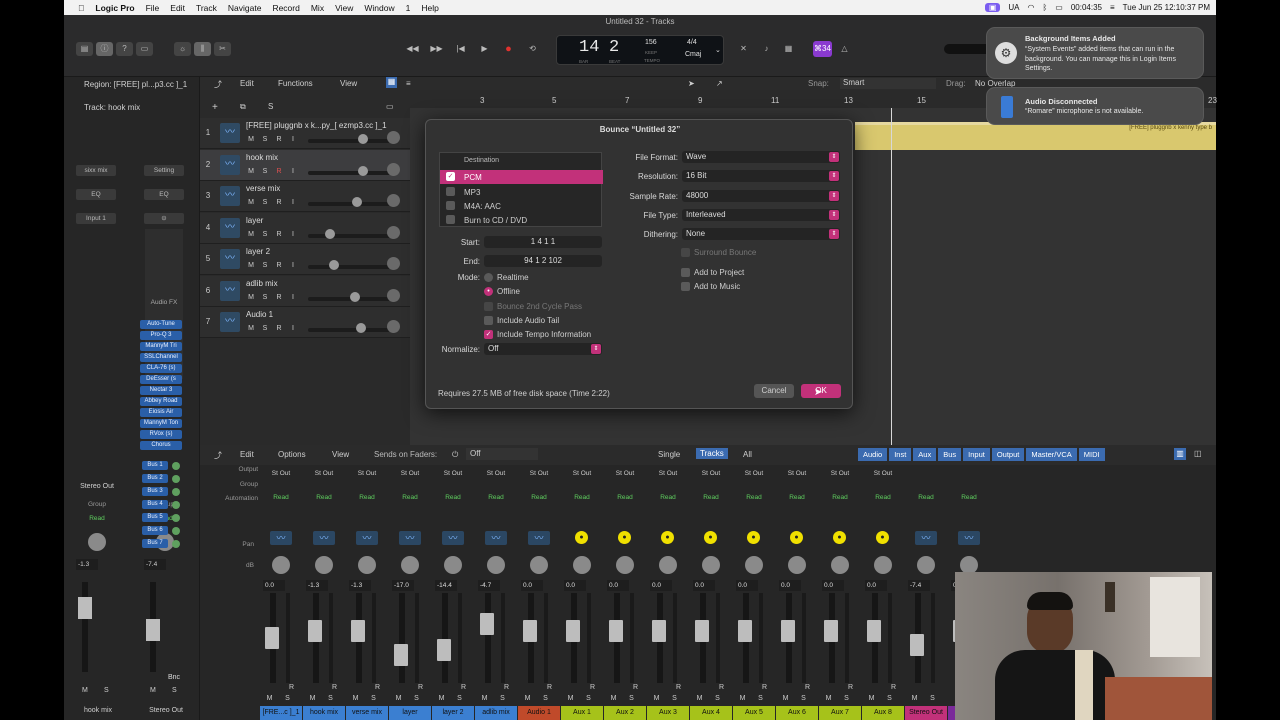 This screenshot has width=1280, height=720. I want to click on offline-radio: •, so click(488, 291).